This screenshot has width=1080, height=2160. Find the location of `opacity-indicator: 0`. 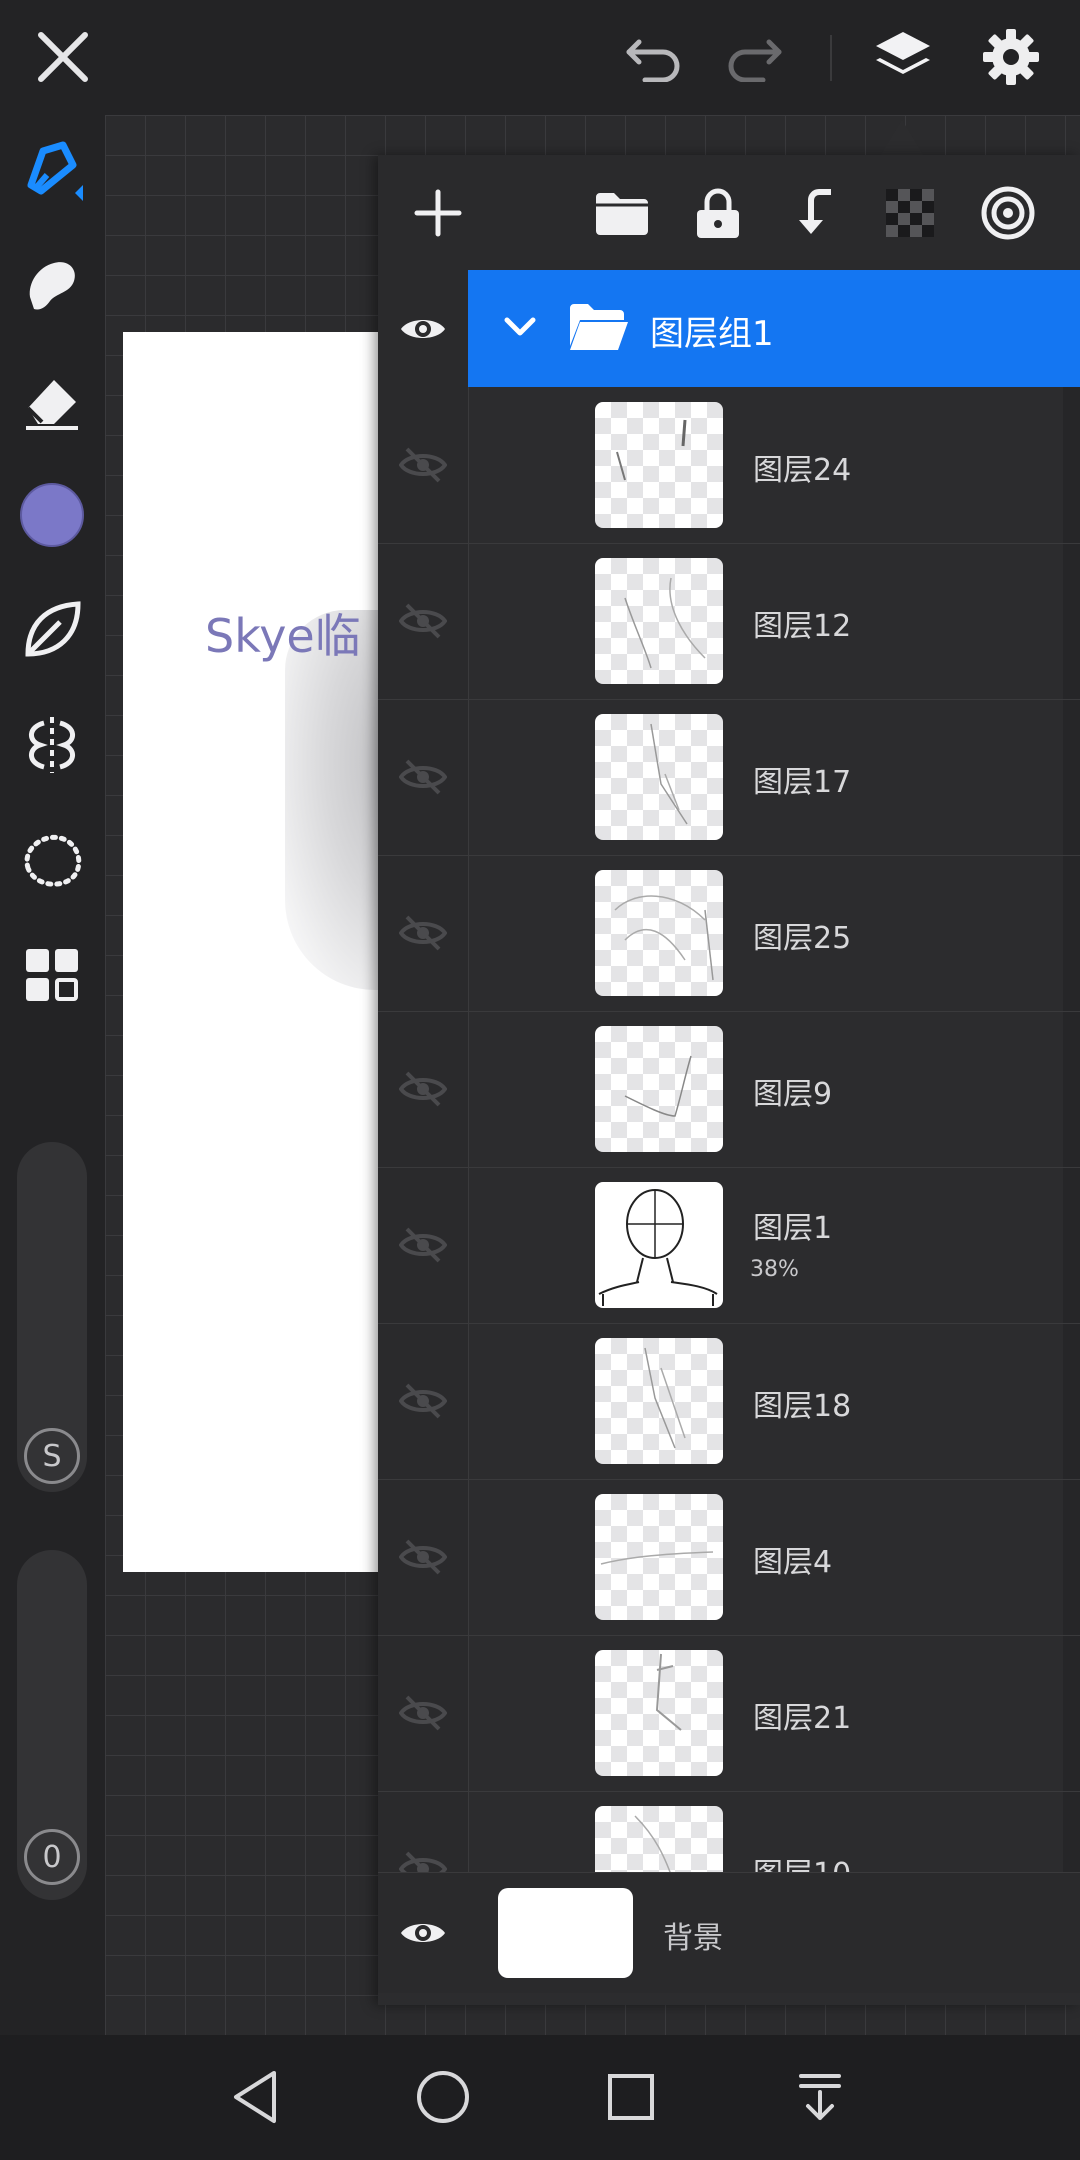

opacity-indicator: 0 is located at coordinates (52, 1857).